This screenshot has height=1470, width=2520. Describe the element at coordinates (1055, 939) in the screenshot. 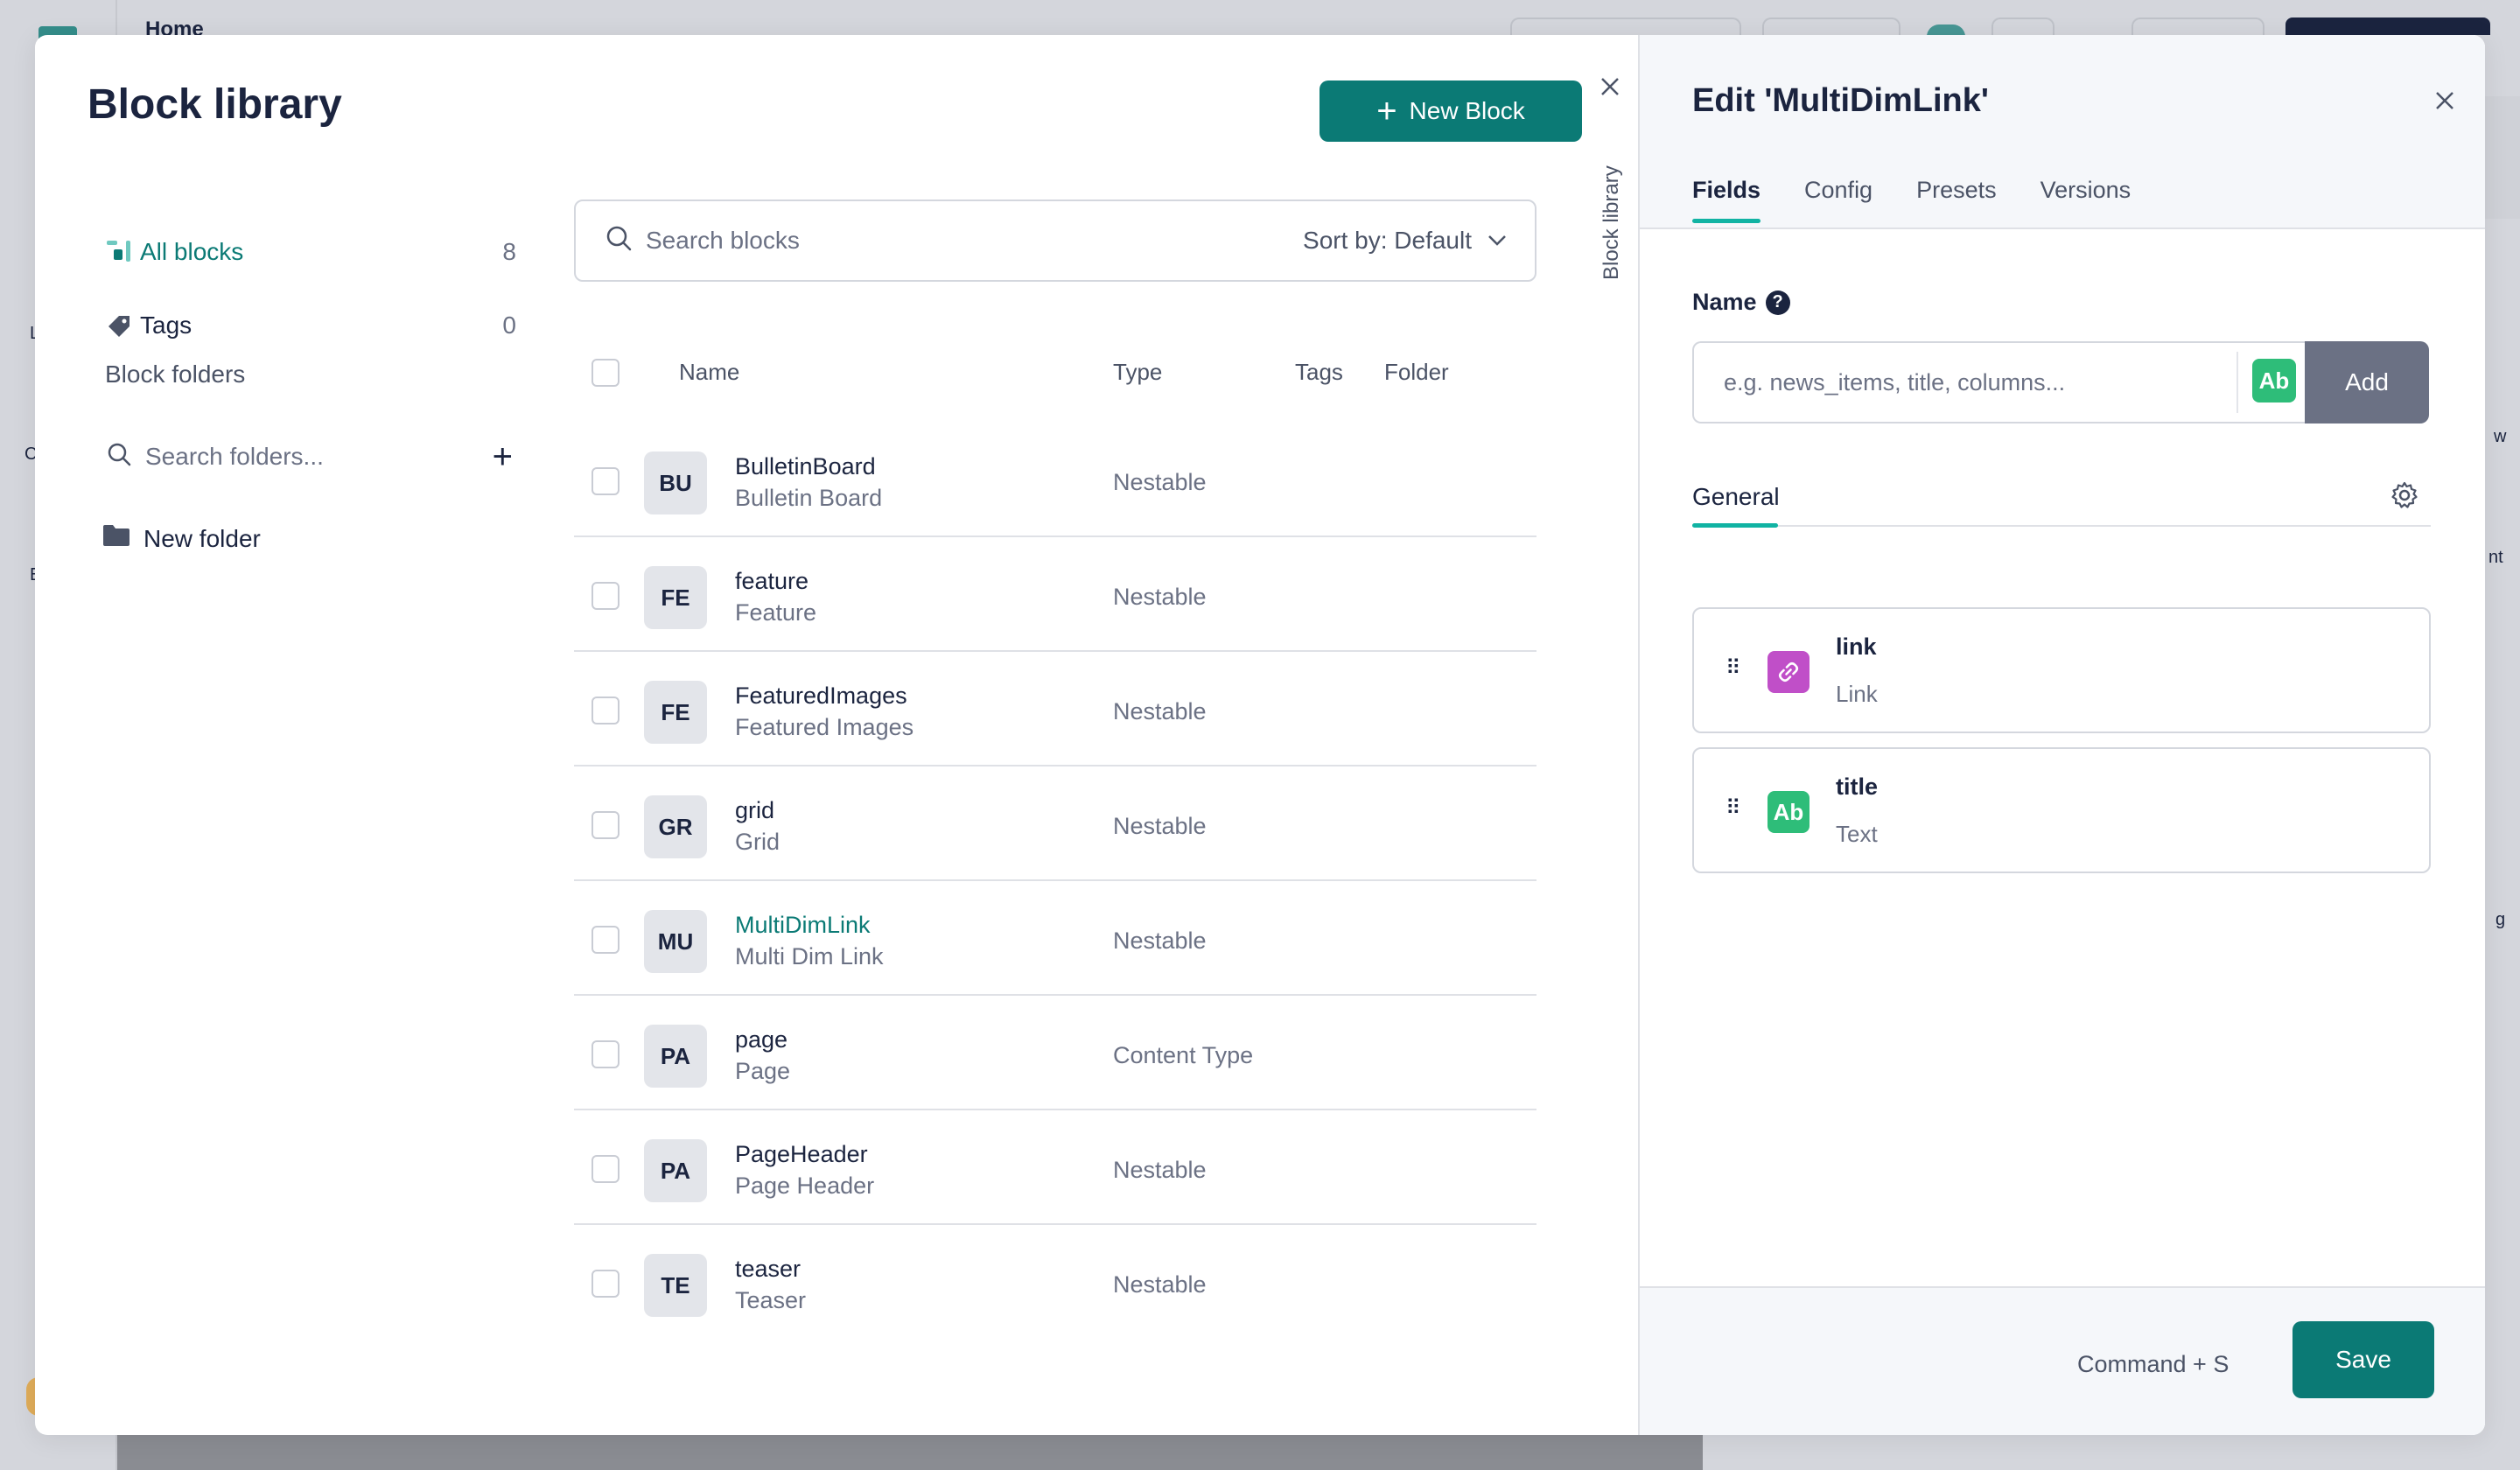

I see `table-row-selected: MU MultiDimLink Multi Dim Link Nestable` at that location.